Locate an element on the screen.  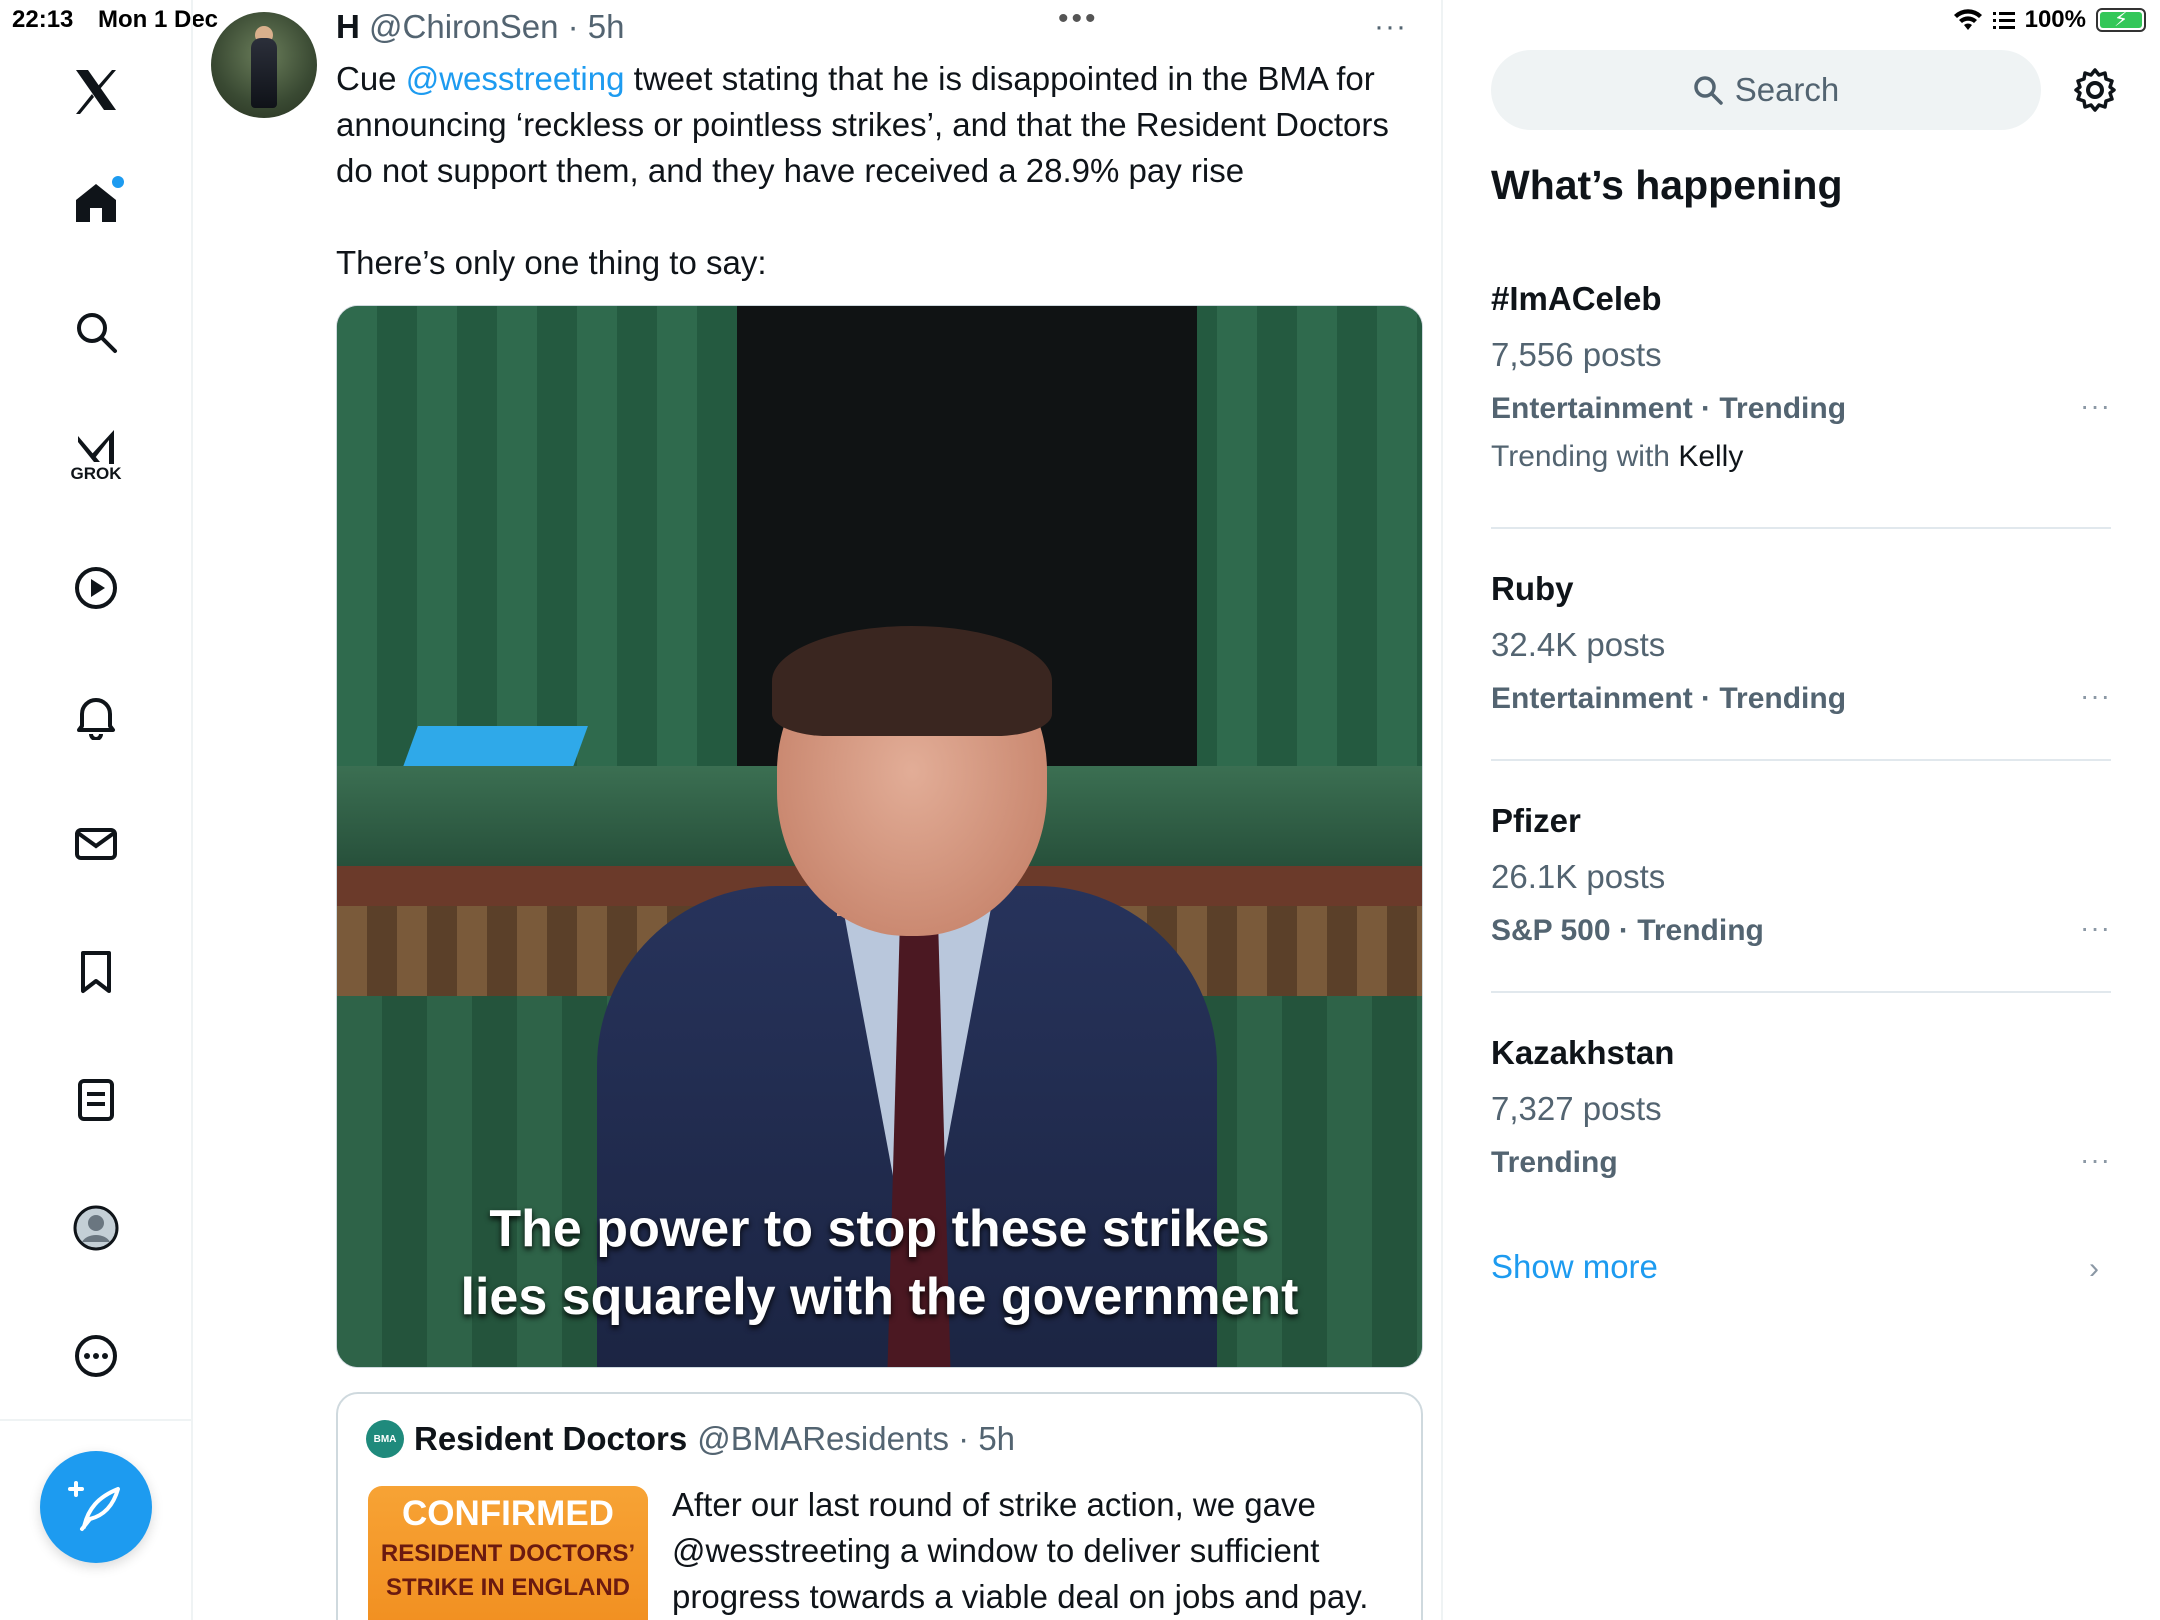
trend-posts: 7,556 posts is located at coordinates (1576, 354).